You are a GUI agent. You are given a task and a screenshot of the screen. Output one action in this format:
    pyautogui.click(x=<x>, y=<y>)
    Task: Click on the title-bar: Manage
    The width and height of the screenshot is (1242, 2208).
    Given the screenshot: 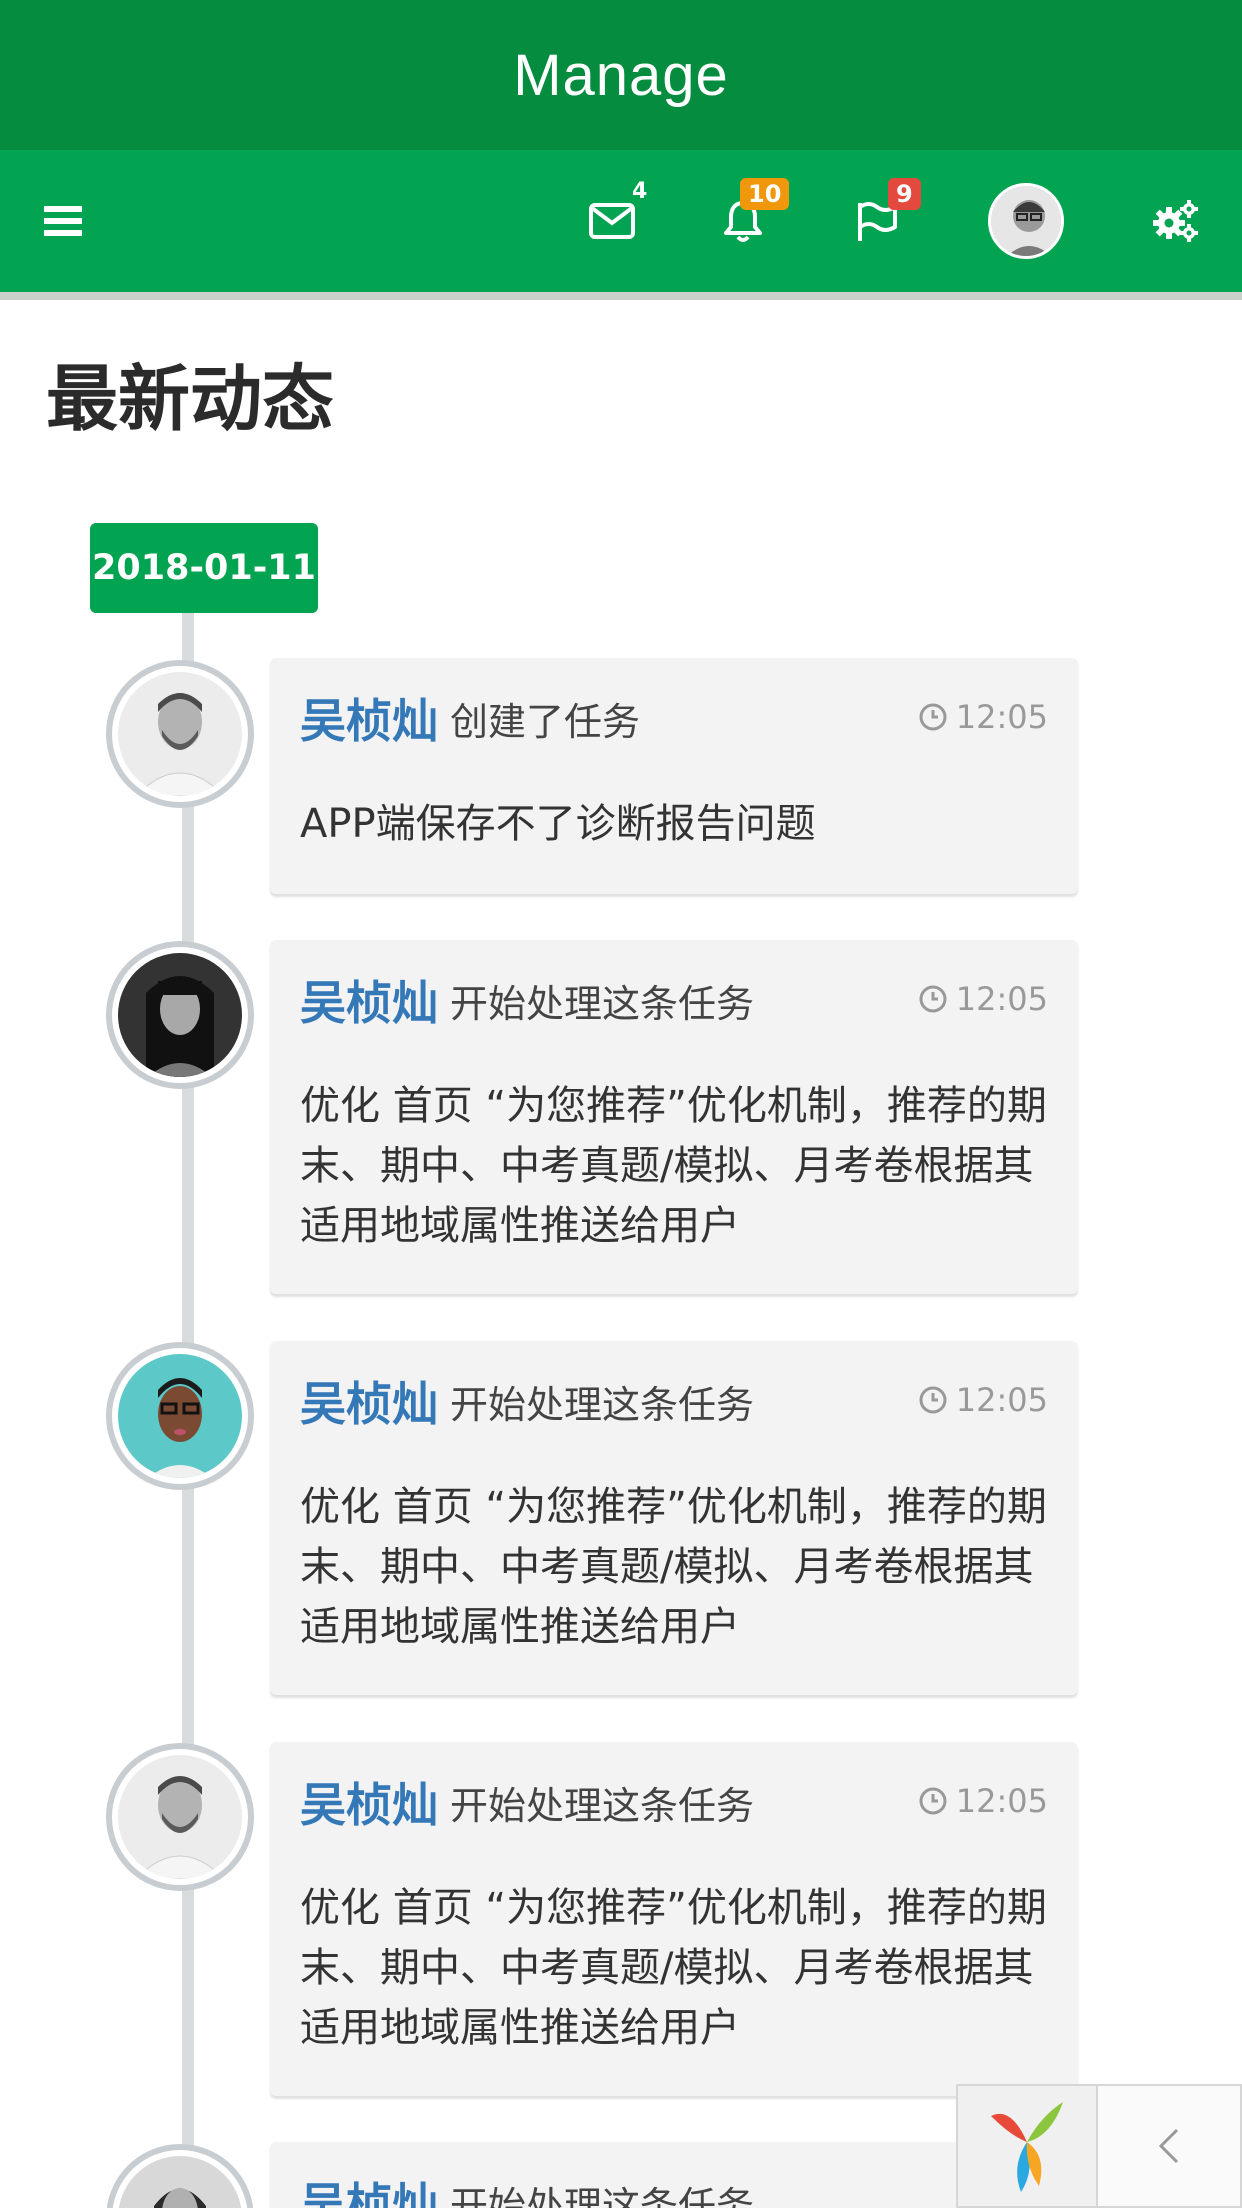 What is the action you would take?
    pyautogui.click(x=621, y=75)
    